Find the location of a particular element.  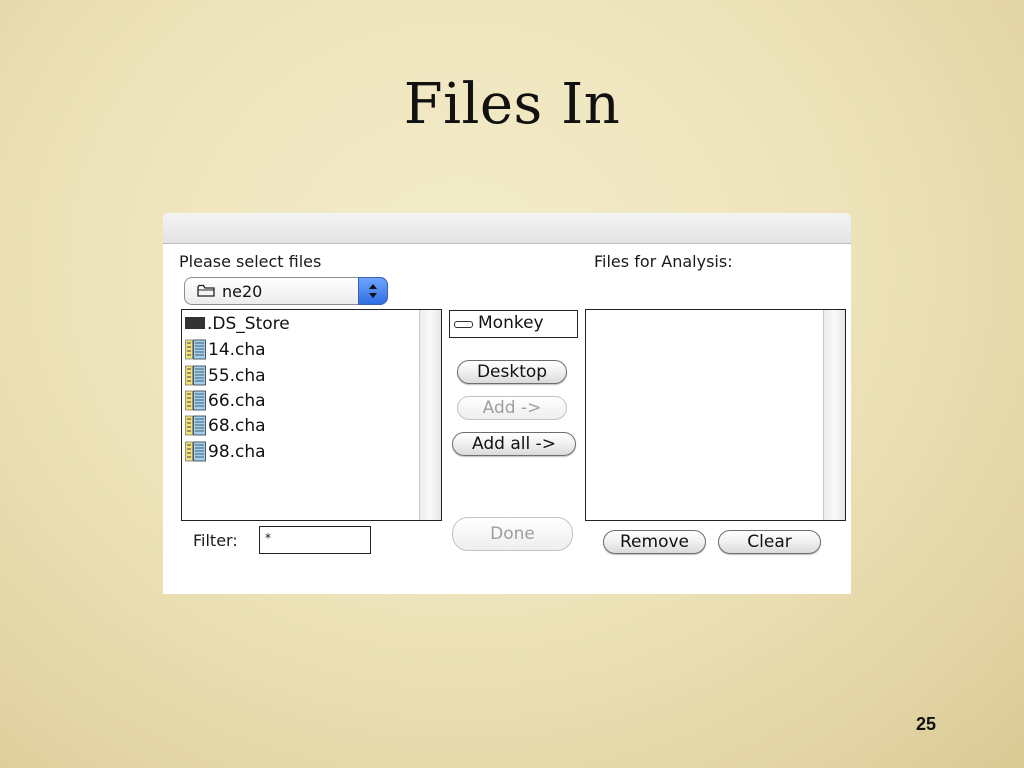

file-list-scrollbar is located at coordinates (430, 415).